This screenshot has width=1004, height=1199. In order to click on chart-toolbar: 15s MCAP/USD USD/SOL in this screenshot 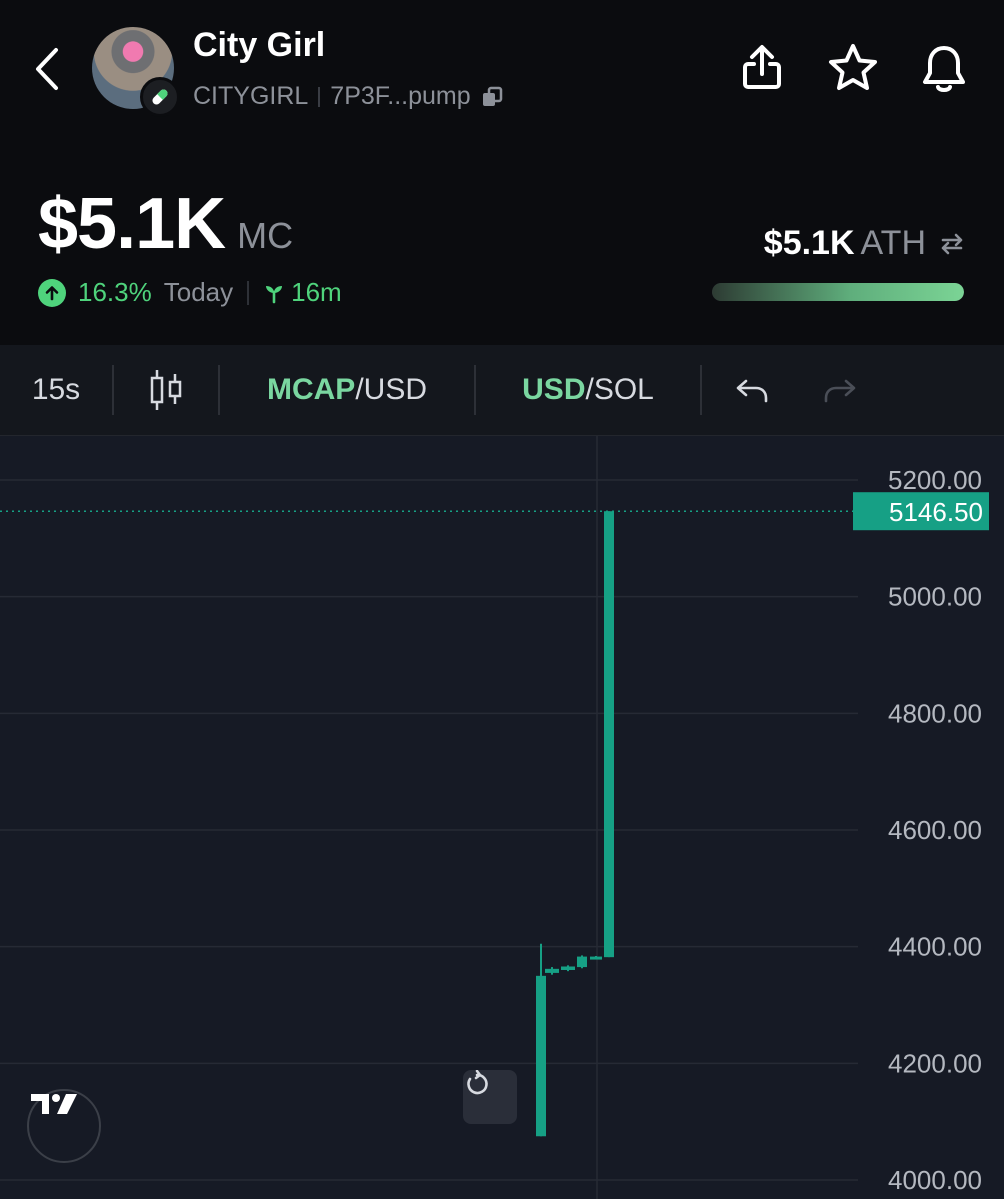, I will do `click(502, 390)`.